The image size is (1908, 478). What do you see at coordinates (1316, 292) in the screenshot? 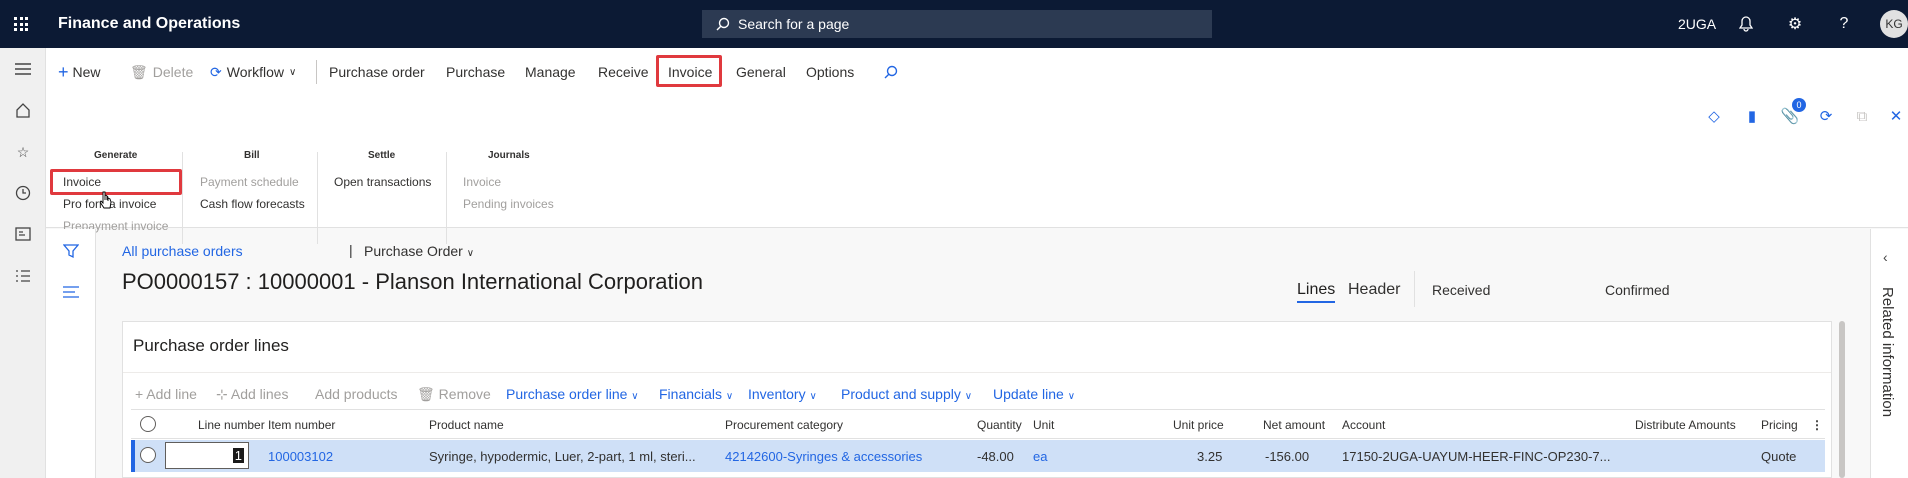
I see `tab-lines: Lines` at bounding box center [1316, 292].